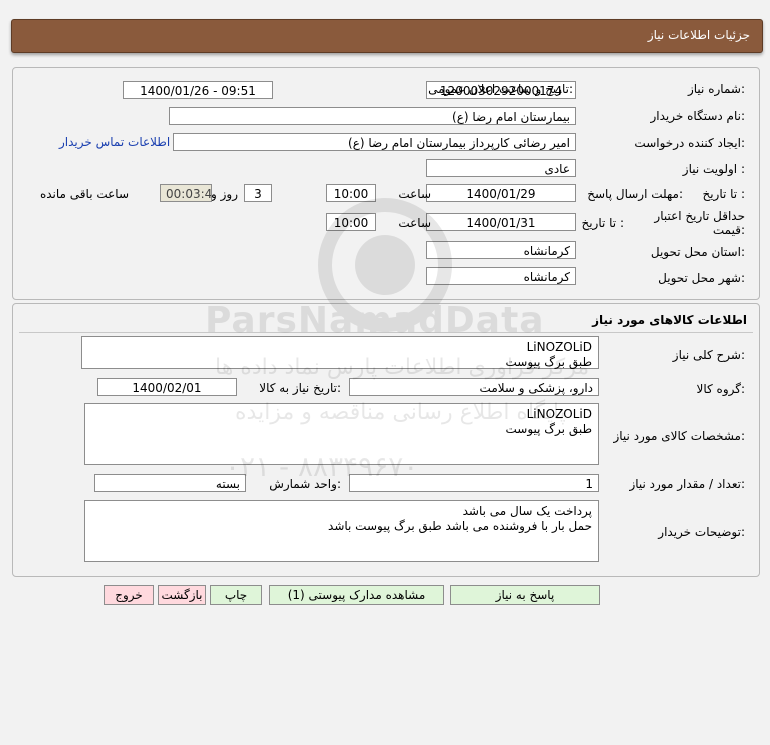  I want to click on city-field: کرمانشاه, so click(501, 276).